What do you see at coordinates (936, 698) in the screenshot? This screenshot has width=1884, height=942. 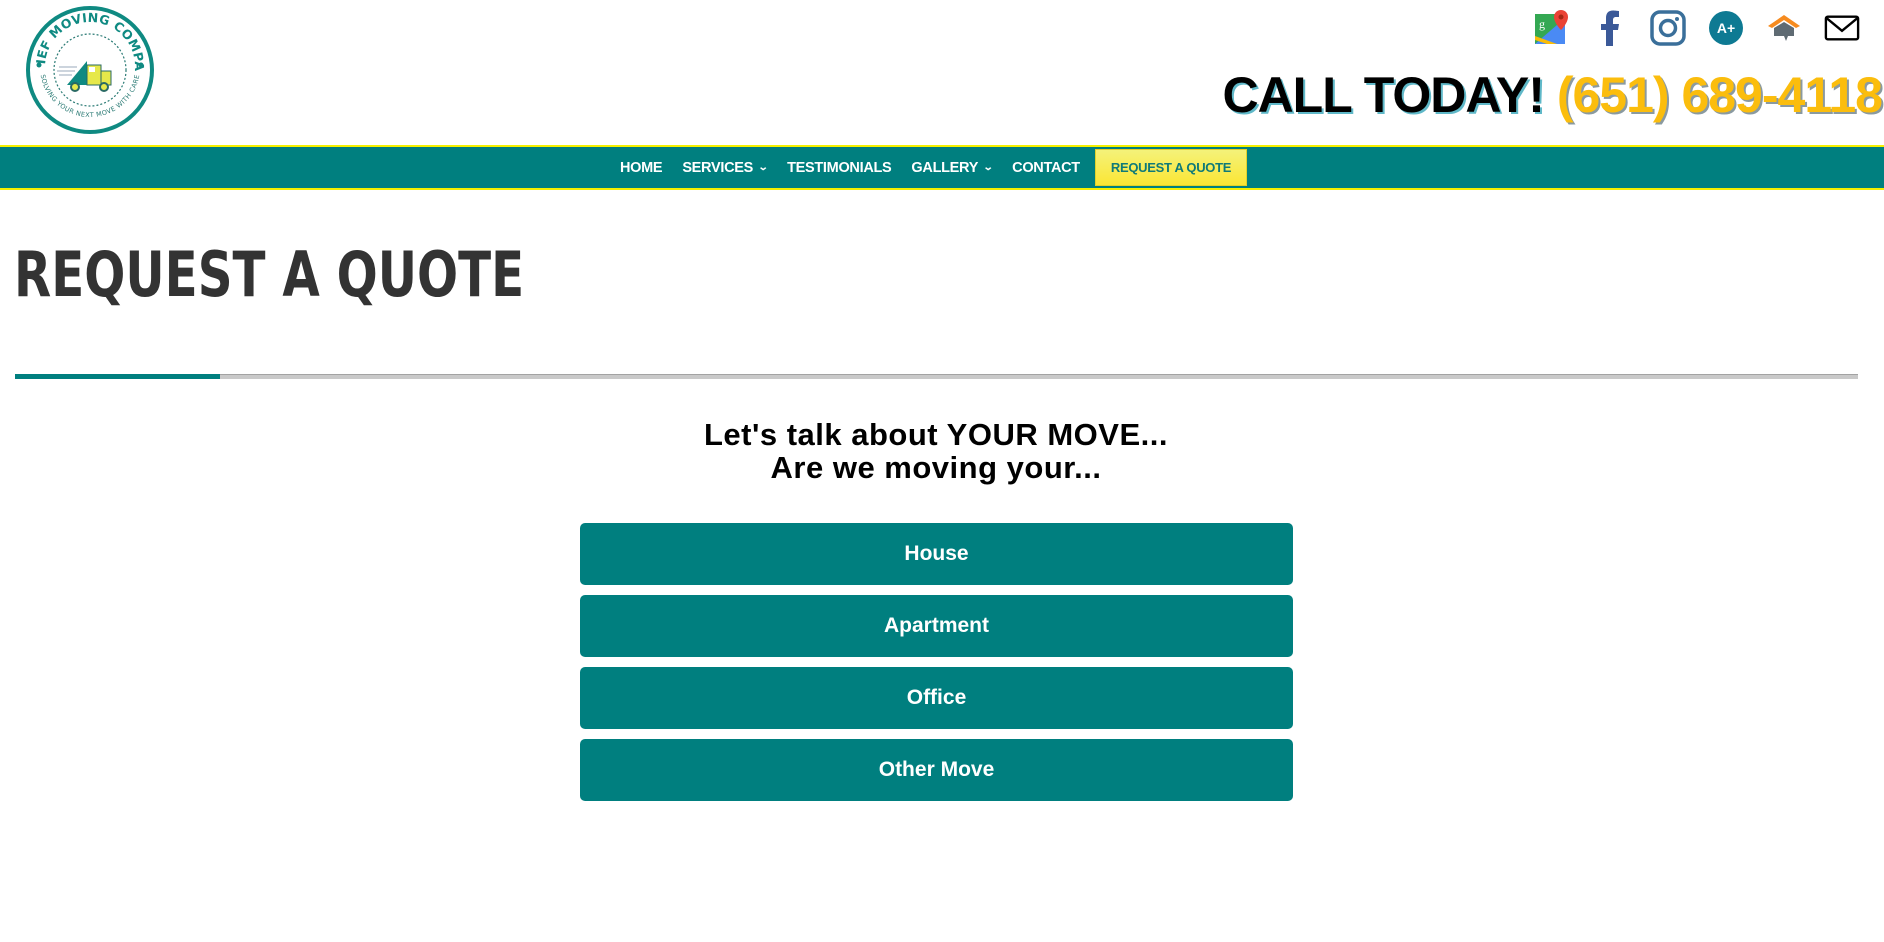 I see `option-office-button: Office` at bounding box center [936, 698].